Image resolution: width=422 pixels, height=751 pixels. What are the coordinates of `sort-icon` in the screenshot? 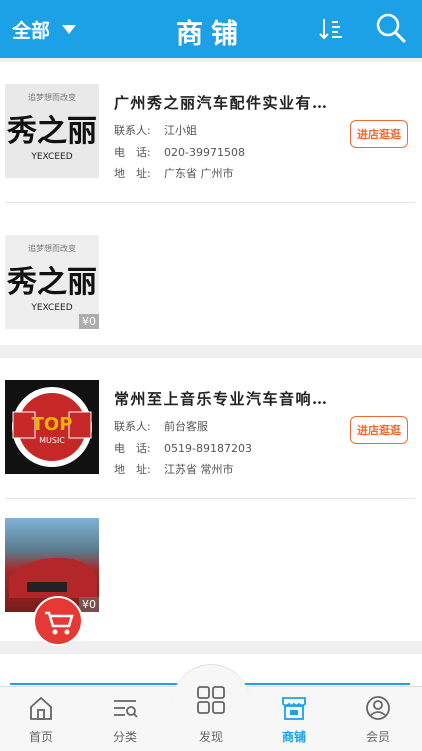 It's located at (331, 29).